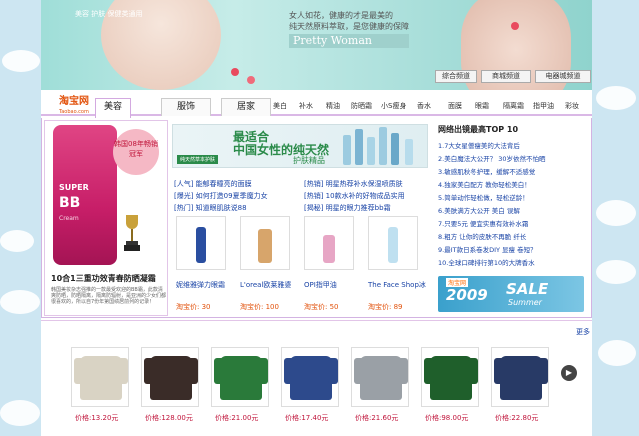  Describe the element at coordinates (492, 250) in the screenshot. I see `top10-item: 9.最IT款日系卷发DIY 显瘦 卷短？` at that location.